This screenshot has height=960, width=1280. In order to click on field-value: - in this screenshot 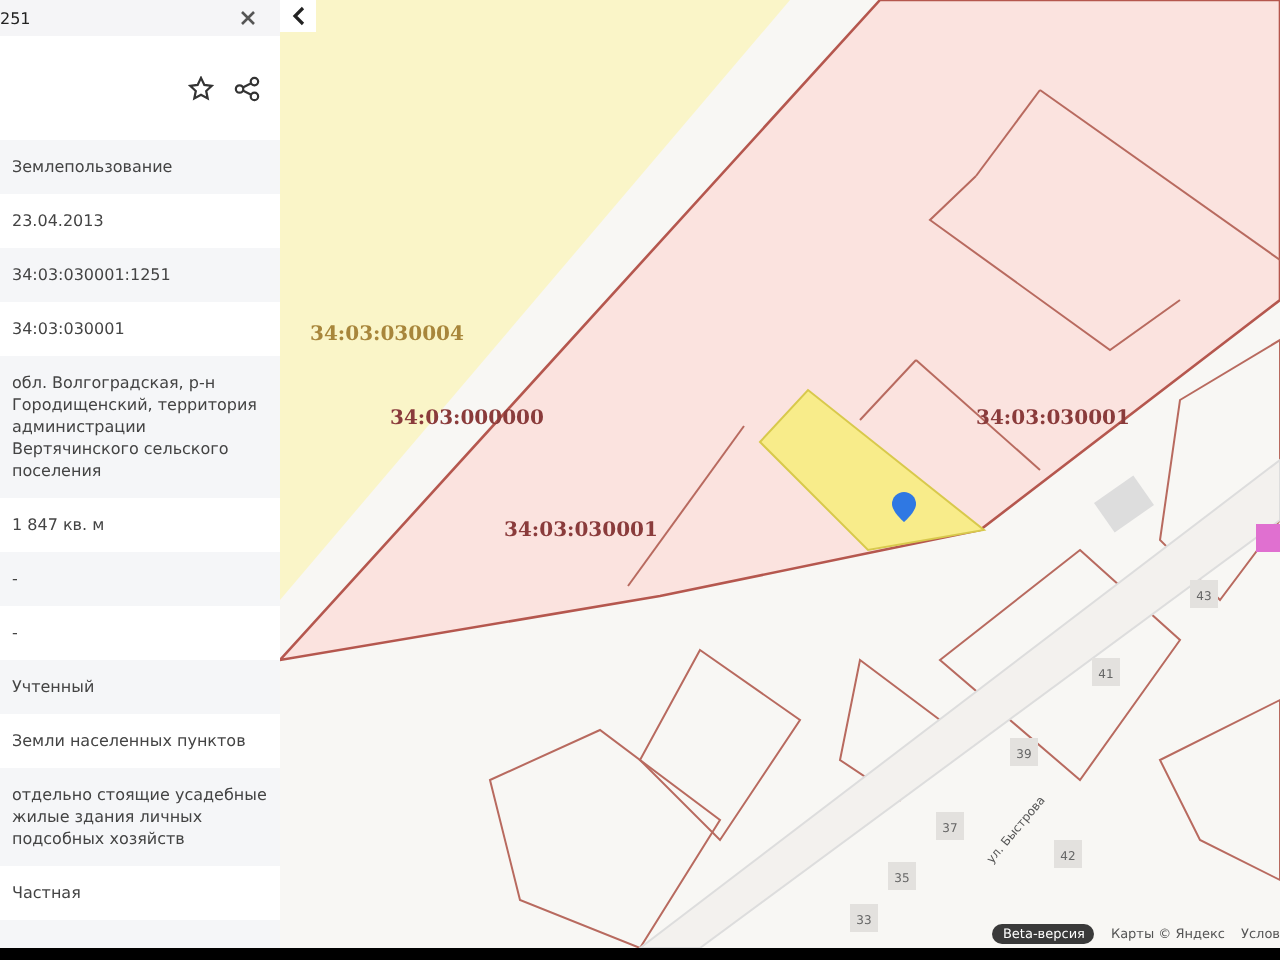, I will do `click(140, 579)`.